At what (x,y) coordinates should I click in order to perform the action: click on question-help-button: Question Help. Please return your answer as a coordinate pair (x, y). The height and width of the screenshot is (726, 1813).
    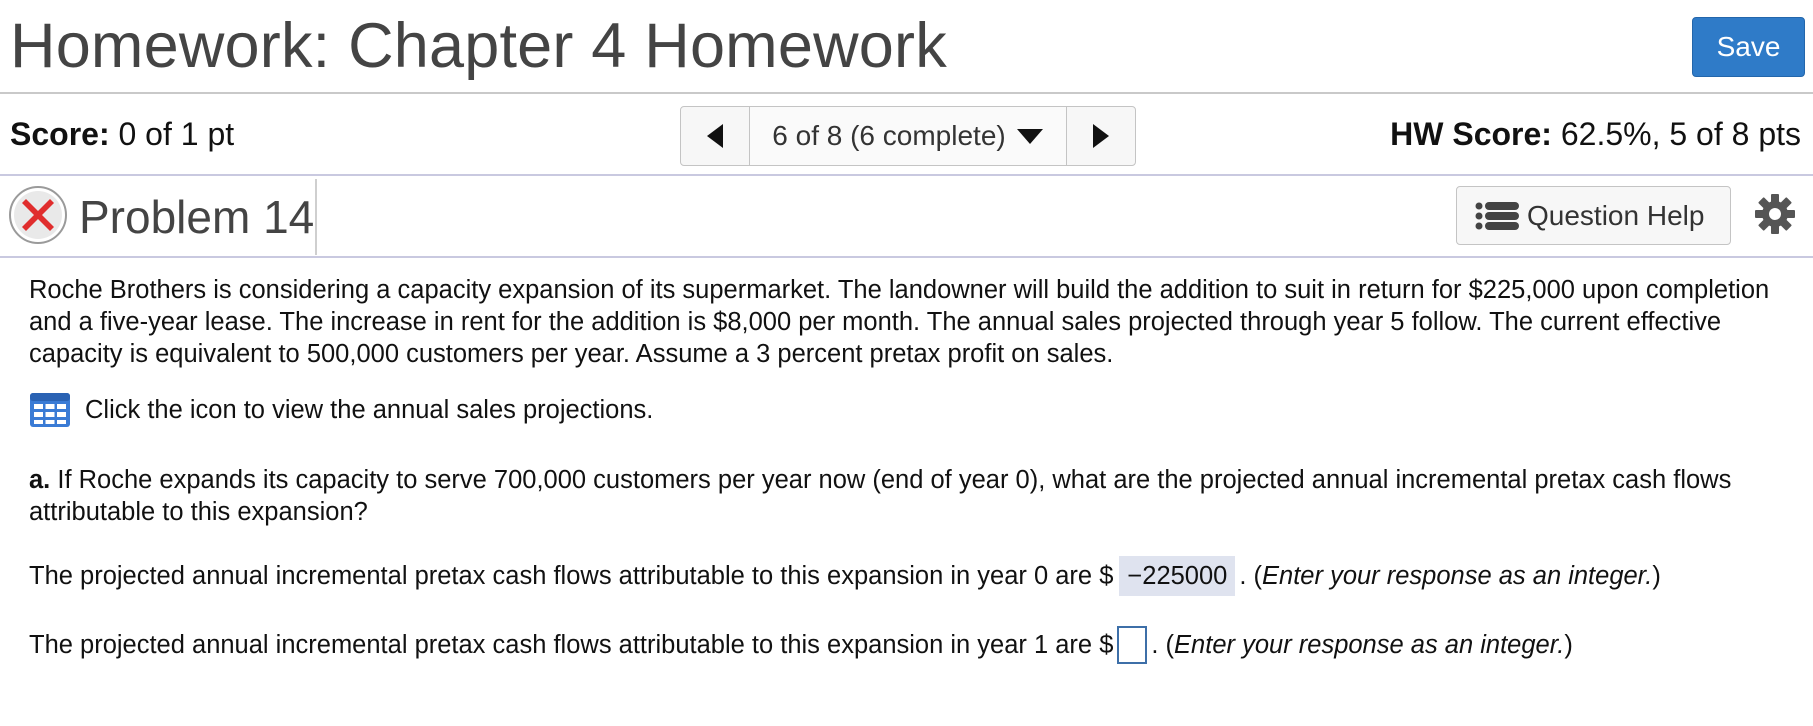
    Looking at the image, I should click on (1593, 215).